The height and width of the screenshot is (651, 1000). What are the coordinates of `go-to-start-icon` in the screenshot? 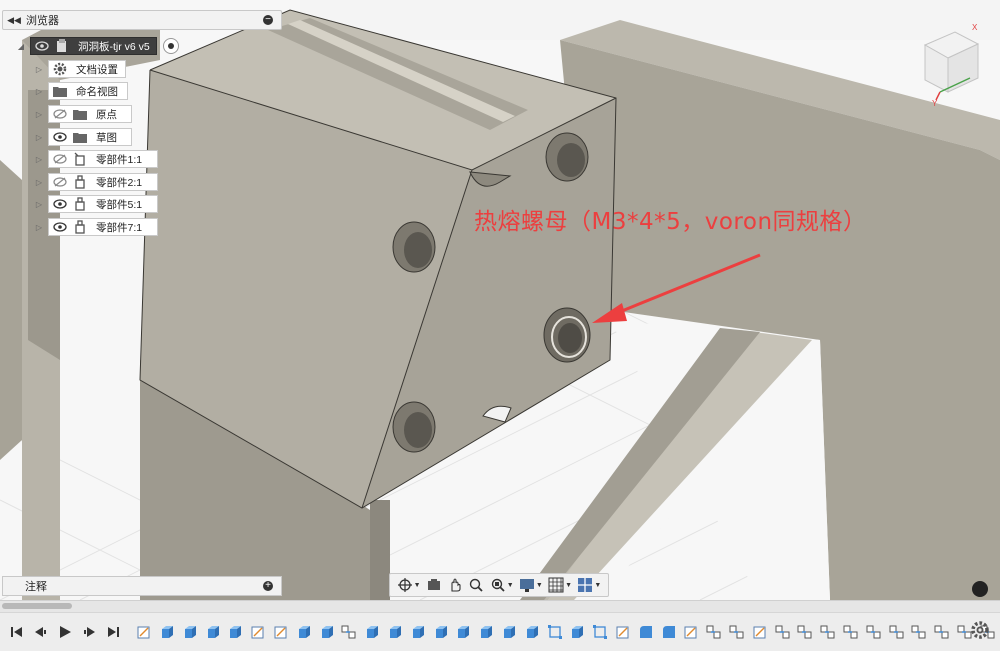 It's located at (17, 632).